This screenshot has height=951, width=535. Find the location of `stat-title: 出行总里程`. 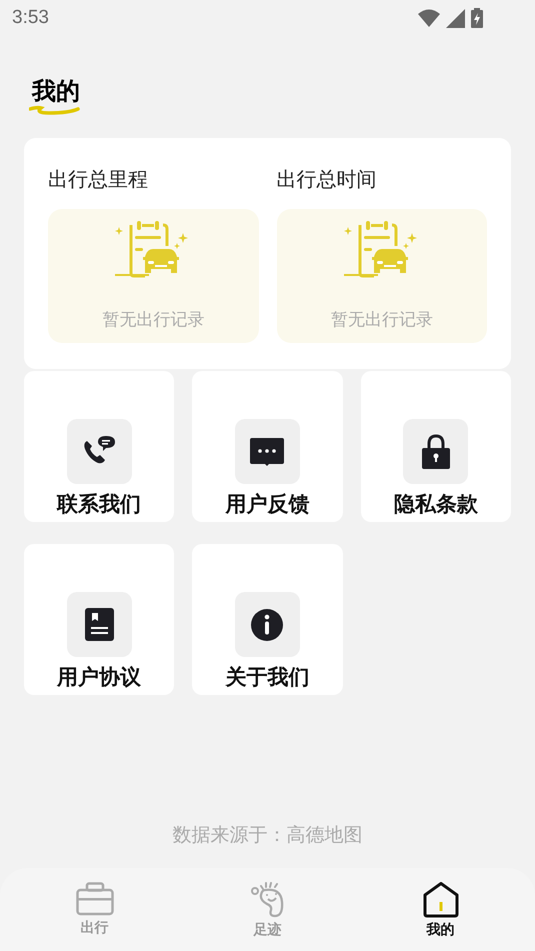

stat-title: 出行总里程 is located at coordinates (98, 180).